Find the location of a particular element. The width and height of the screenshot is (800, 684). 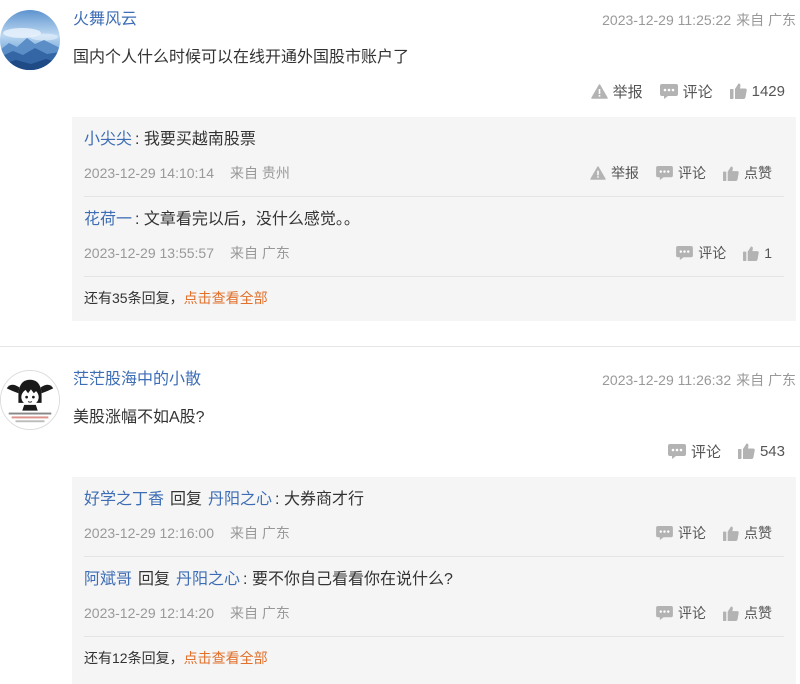

like-button: 1 is located at coordinates (757, 253).